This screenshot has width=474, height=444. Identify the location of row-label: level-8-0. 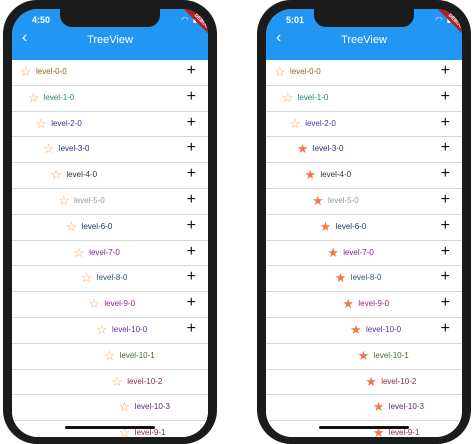
(366, 278).